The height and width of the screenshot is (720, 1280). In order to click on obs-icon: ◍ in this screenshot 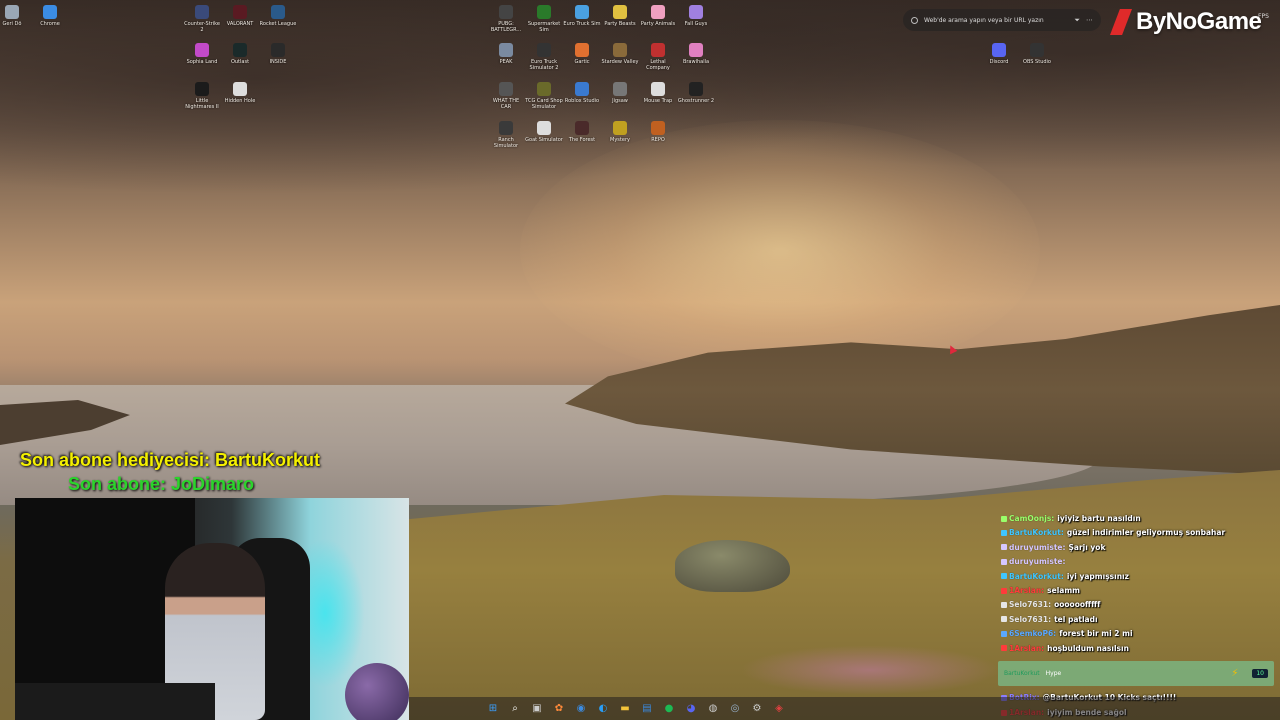, I will do `click(713, 709)`.